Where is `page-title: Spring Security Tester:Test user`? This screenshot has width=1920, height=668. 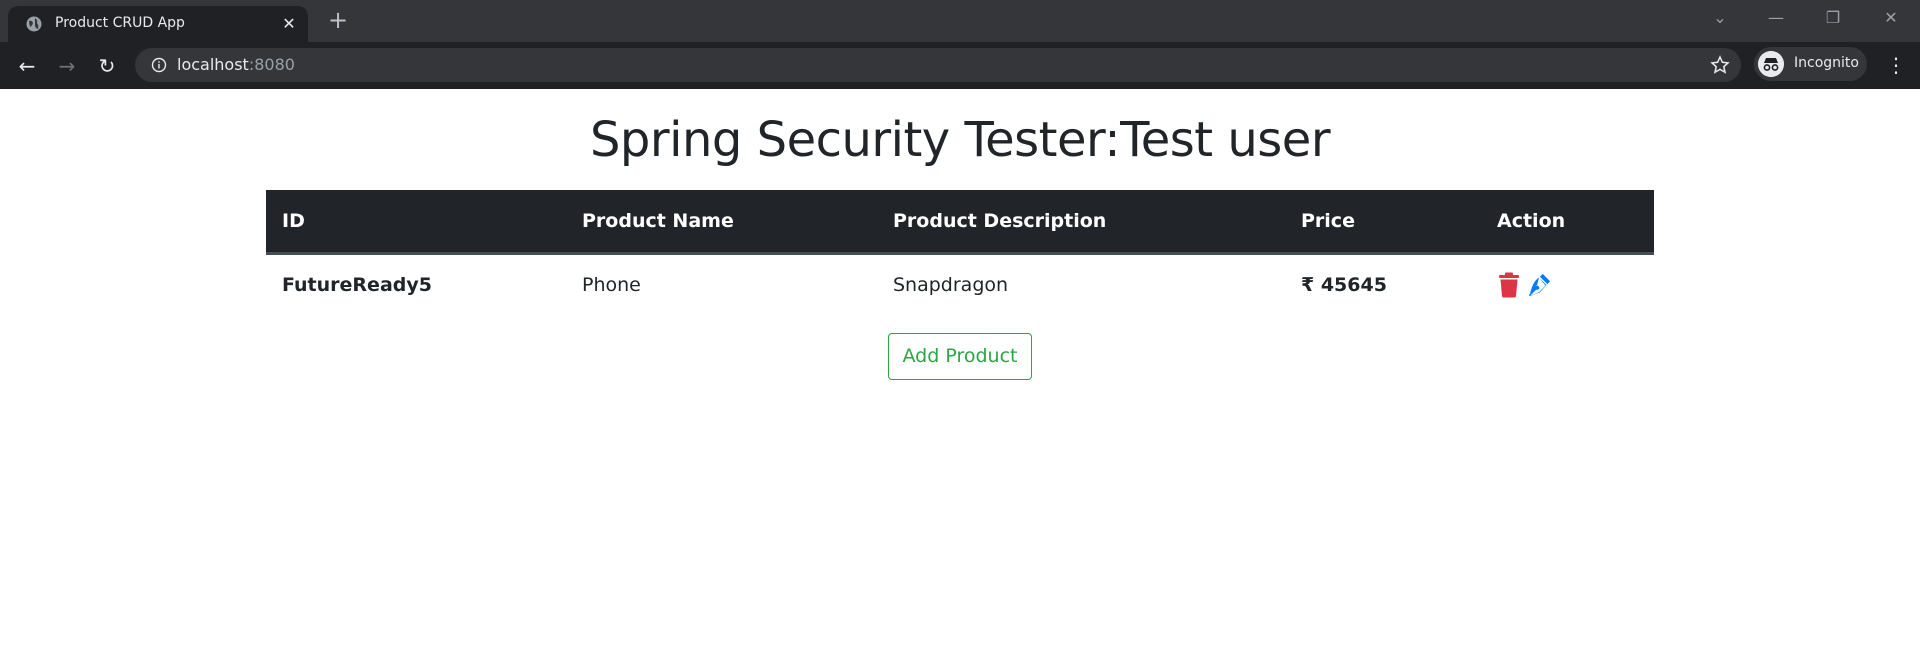 page-title: Spring Security Tester:Test user is located at coordinates (960, 140).